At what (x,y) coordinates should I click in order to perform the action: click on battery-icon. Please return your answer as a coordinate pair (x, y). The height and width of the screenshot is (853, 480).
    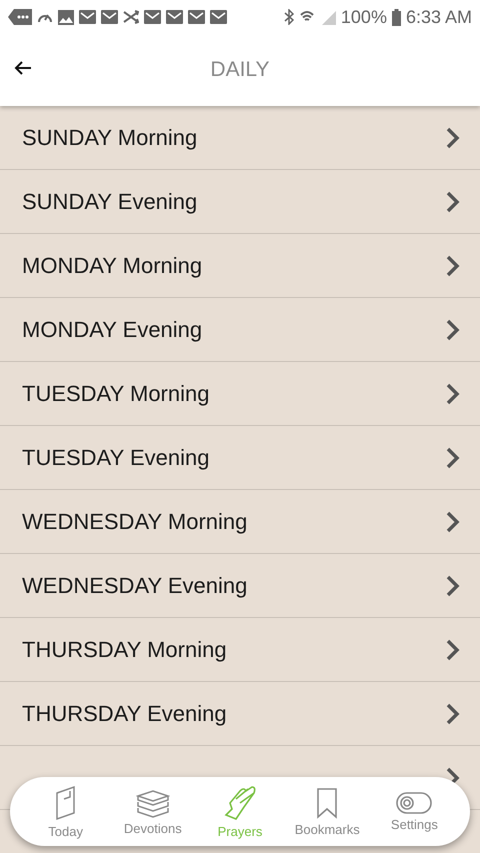
    Looking at the image, I should click on (396, 17).